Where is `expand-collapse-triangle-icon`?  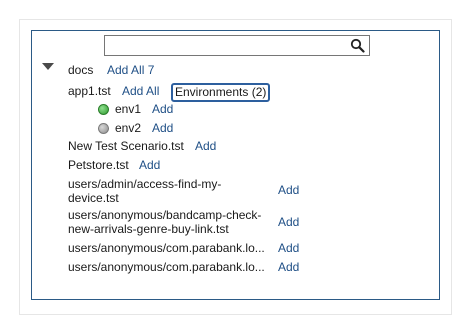
expand-collapse-triangle-icon is located at coordinates (48, 66).